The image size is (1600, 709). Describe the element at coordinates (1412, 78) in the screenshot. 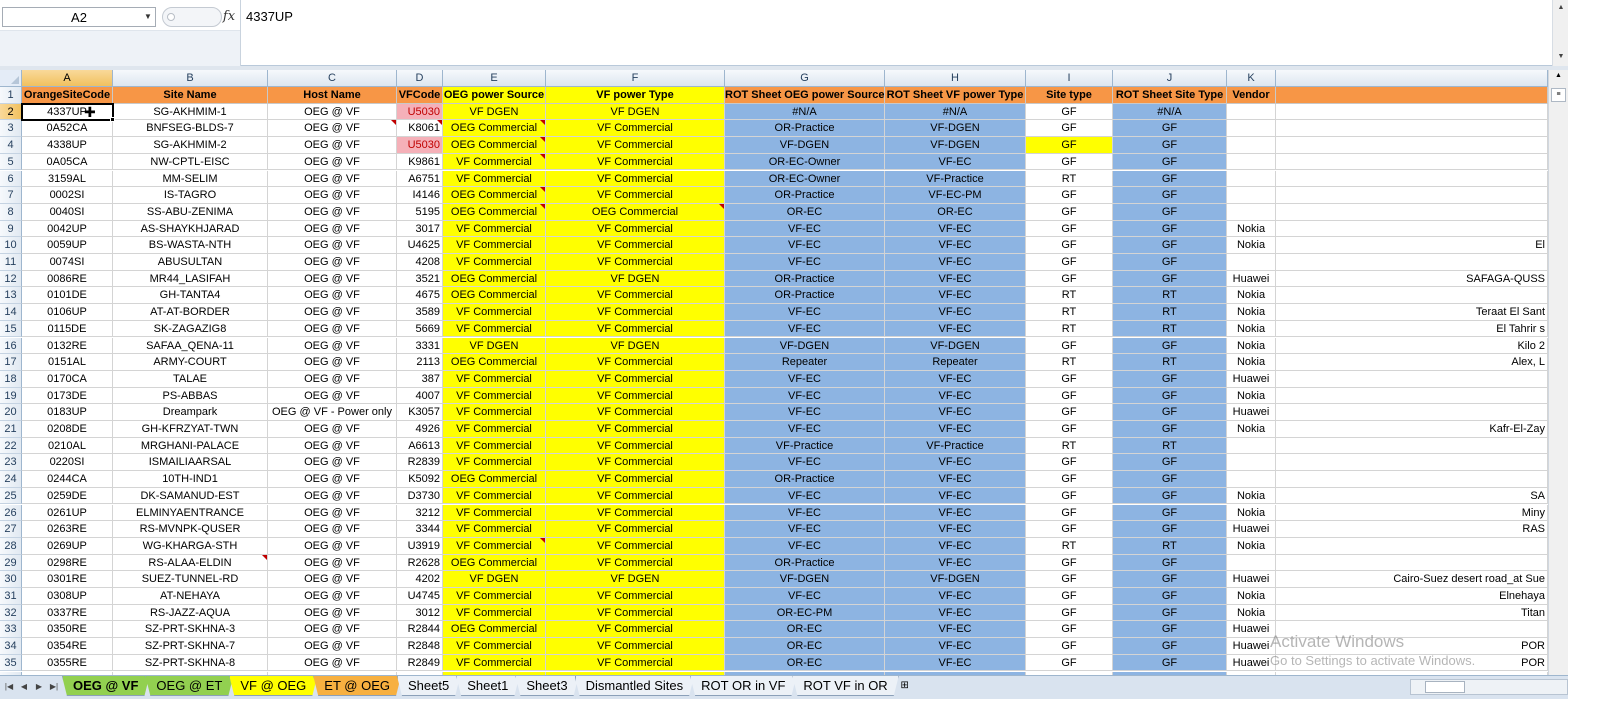

I see `column-header-l` at that location.